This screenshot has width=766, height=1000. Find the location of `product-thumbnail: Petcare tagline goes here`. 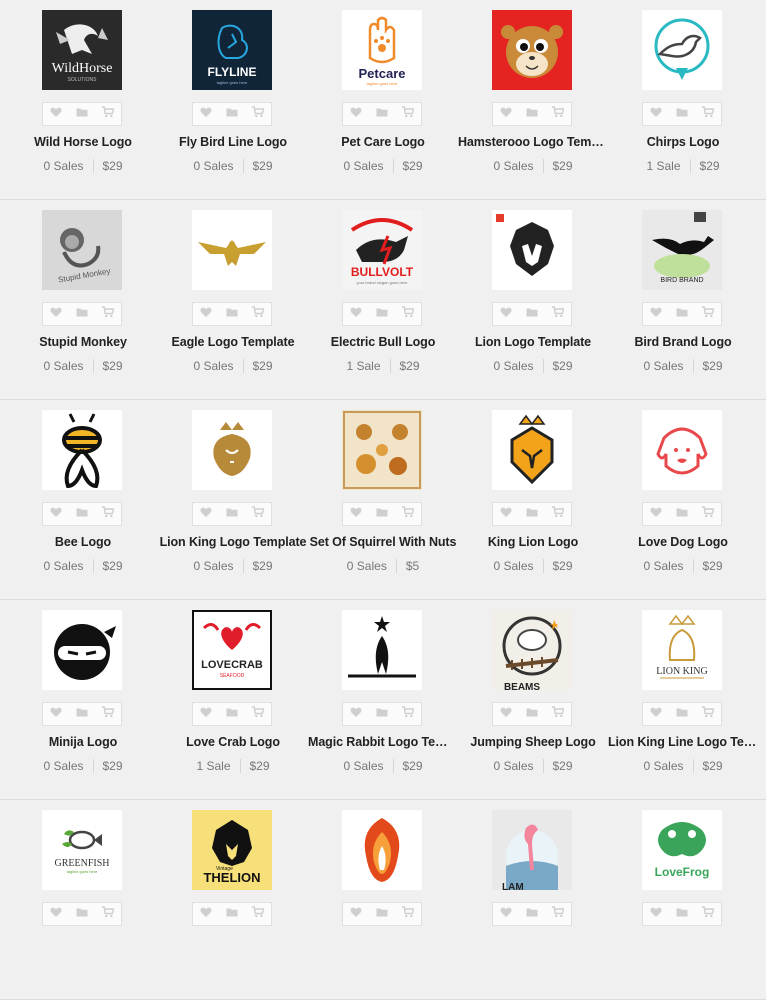

product-thumbnail: Petcare tagline goes here is located at coordinates (382, 50).